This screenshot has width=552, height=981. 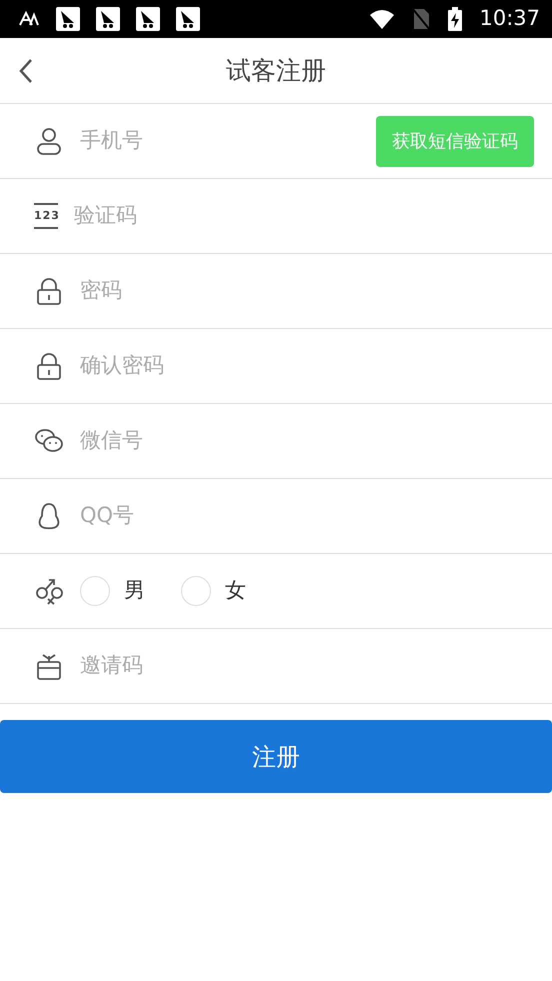 I want to click on page-title: 试客注册, so click(x=276, y=70).